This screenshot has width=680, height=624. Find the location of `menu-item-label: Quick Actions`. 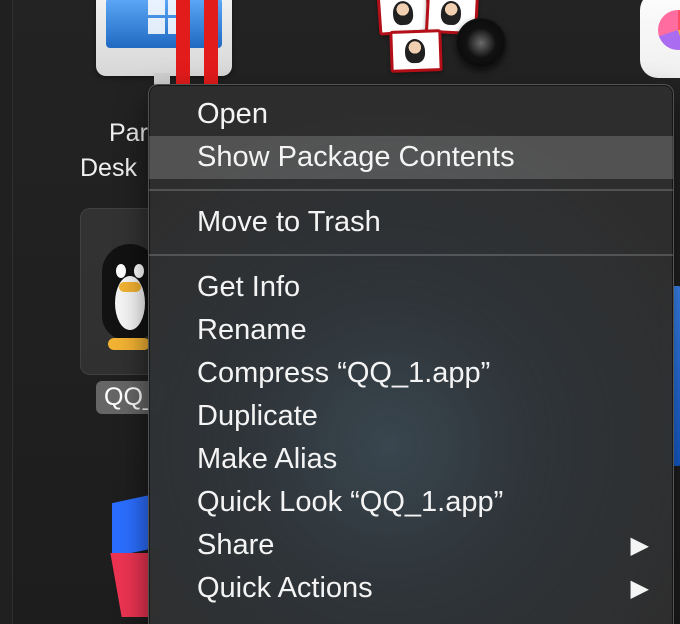

menu-item-label: Quick Actions is located at coordinates (285, 588).